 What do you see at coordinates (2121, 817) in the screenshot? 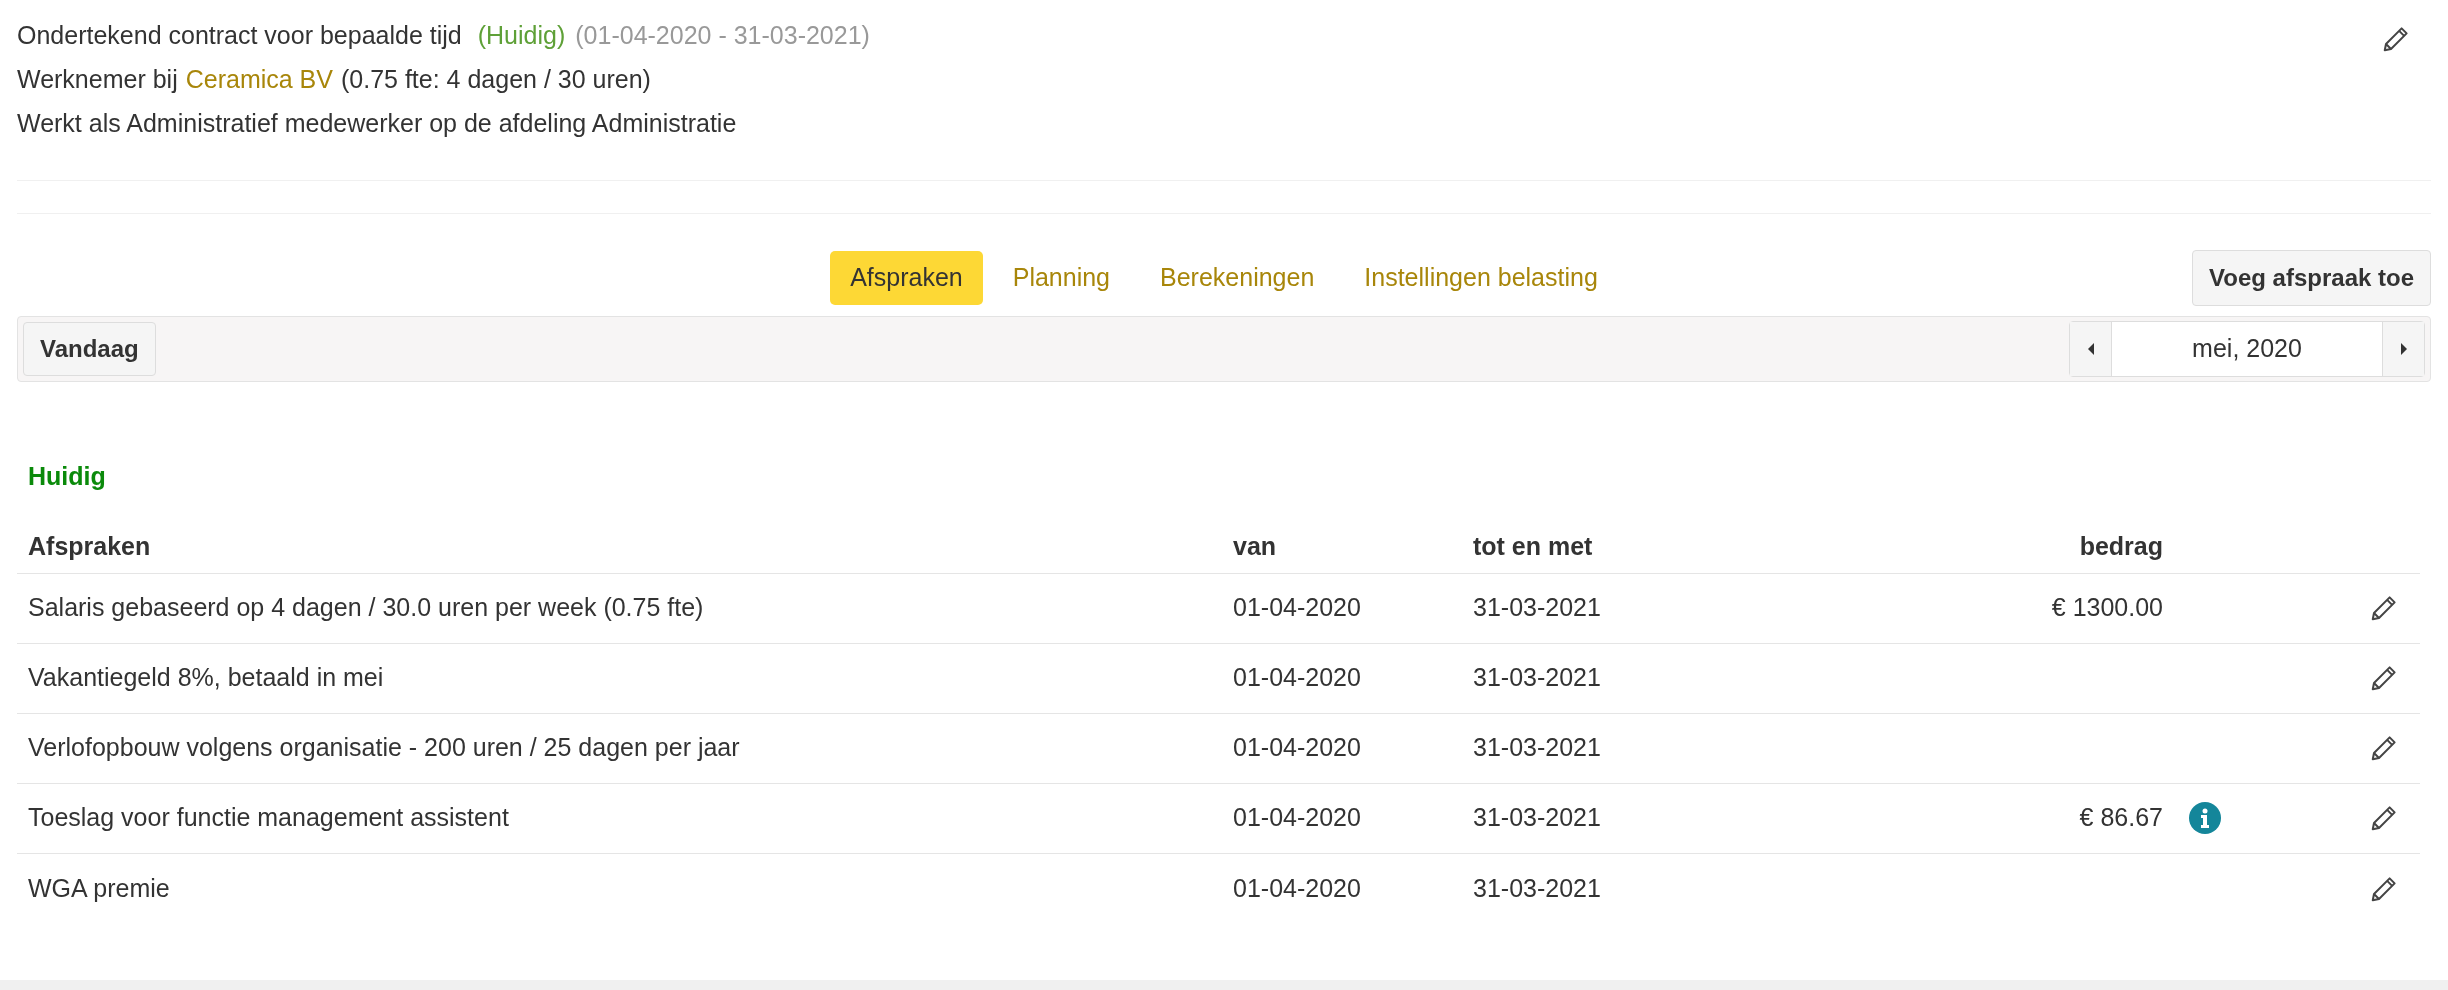
I see `table-cell: € 86.67` at bounding box center [2121, 817].